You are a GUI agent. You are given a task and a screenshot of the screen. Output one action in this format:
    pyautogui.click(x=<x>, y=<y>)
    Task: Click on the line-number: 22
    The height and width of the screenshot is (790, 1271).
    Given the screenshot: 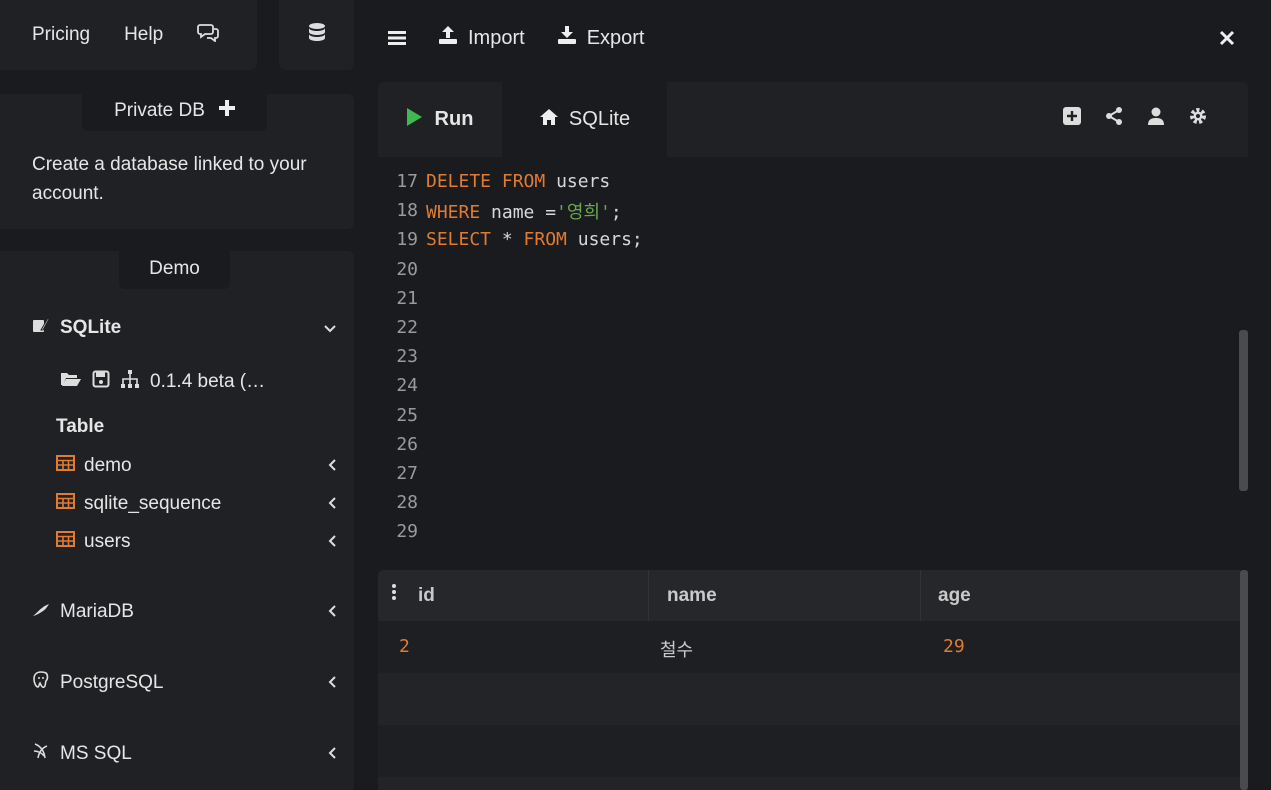 What is the action you would take?
    pyautogui.click(x=407, y=327)
    